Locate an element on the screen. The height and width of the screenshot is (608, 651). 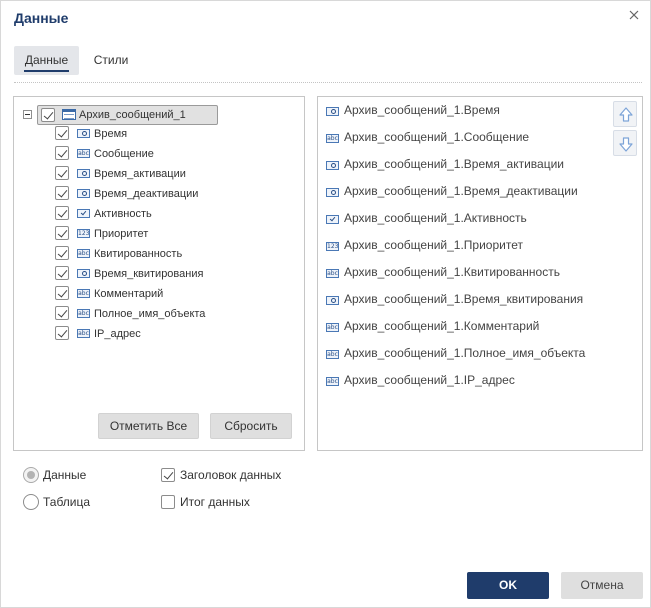
tab-styles: Стили is located at coordinates (111, 60).